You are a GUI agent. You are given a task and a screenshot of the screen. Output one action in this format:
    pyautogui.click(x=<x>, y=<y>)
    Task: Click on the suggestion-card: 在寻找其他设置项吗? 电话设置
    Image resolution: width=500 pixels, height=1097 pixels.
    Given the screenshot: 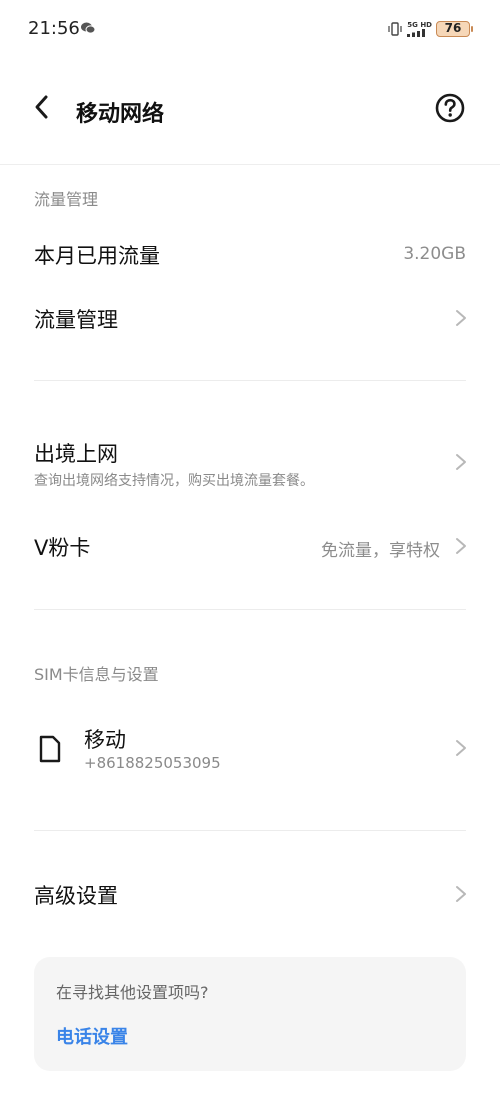 What is the action you would take?
    pyautogui.click(x=250, y=1014)
    